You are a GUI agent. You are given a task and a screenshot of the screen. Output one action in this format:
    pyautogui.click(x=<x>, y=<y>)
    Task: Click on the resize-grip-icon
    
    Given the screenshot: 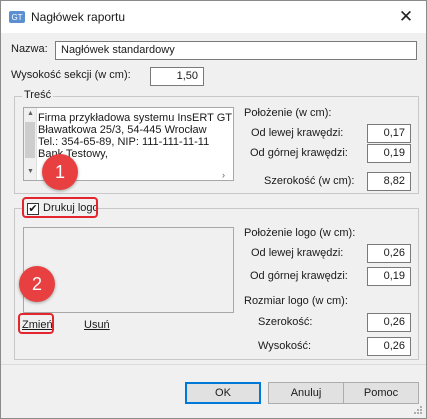 What is the action you would take?
    pyautogui.click(x=418, y=410)
    